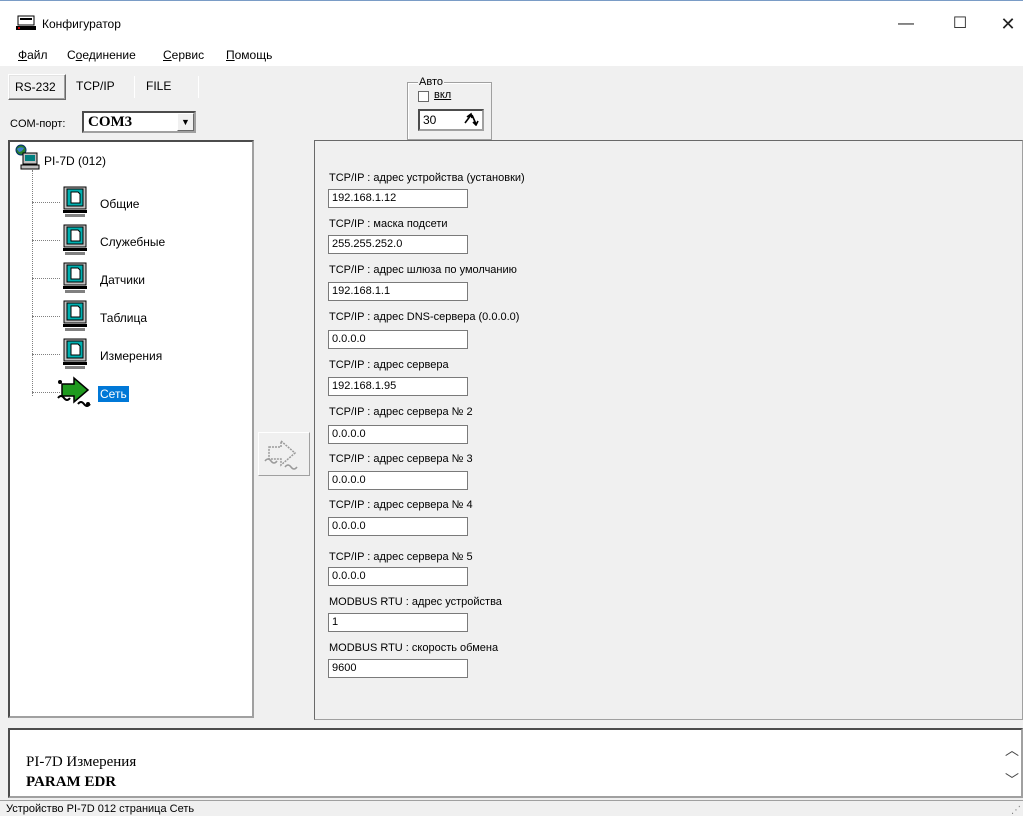 This screenshot has width=1023, height=816. I want to click on tab-rs232: RS-232, so click(37, 87).